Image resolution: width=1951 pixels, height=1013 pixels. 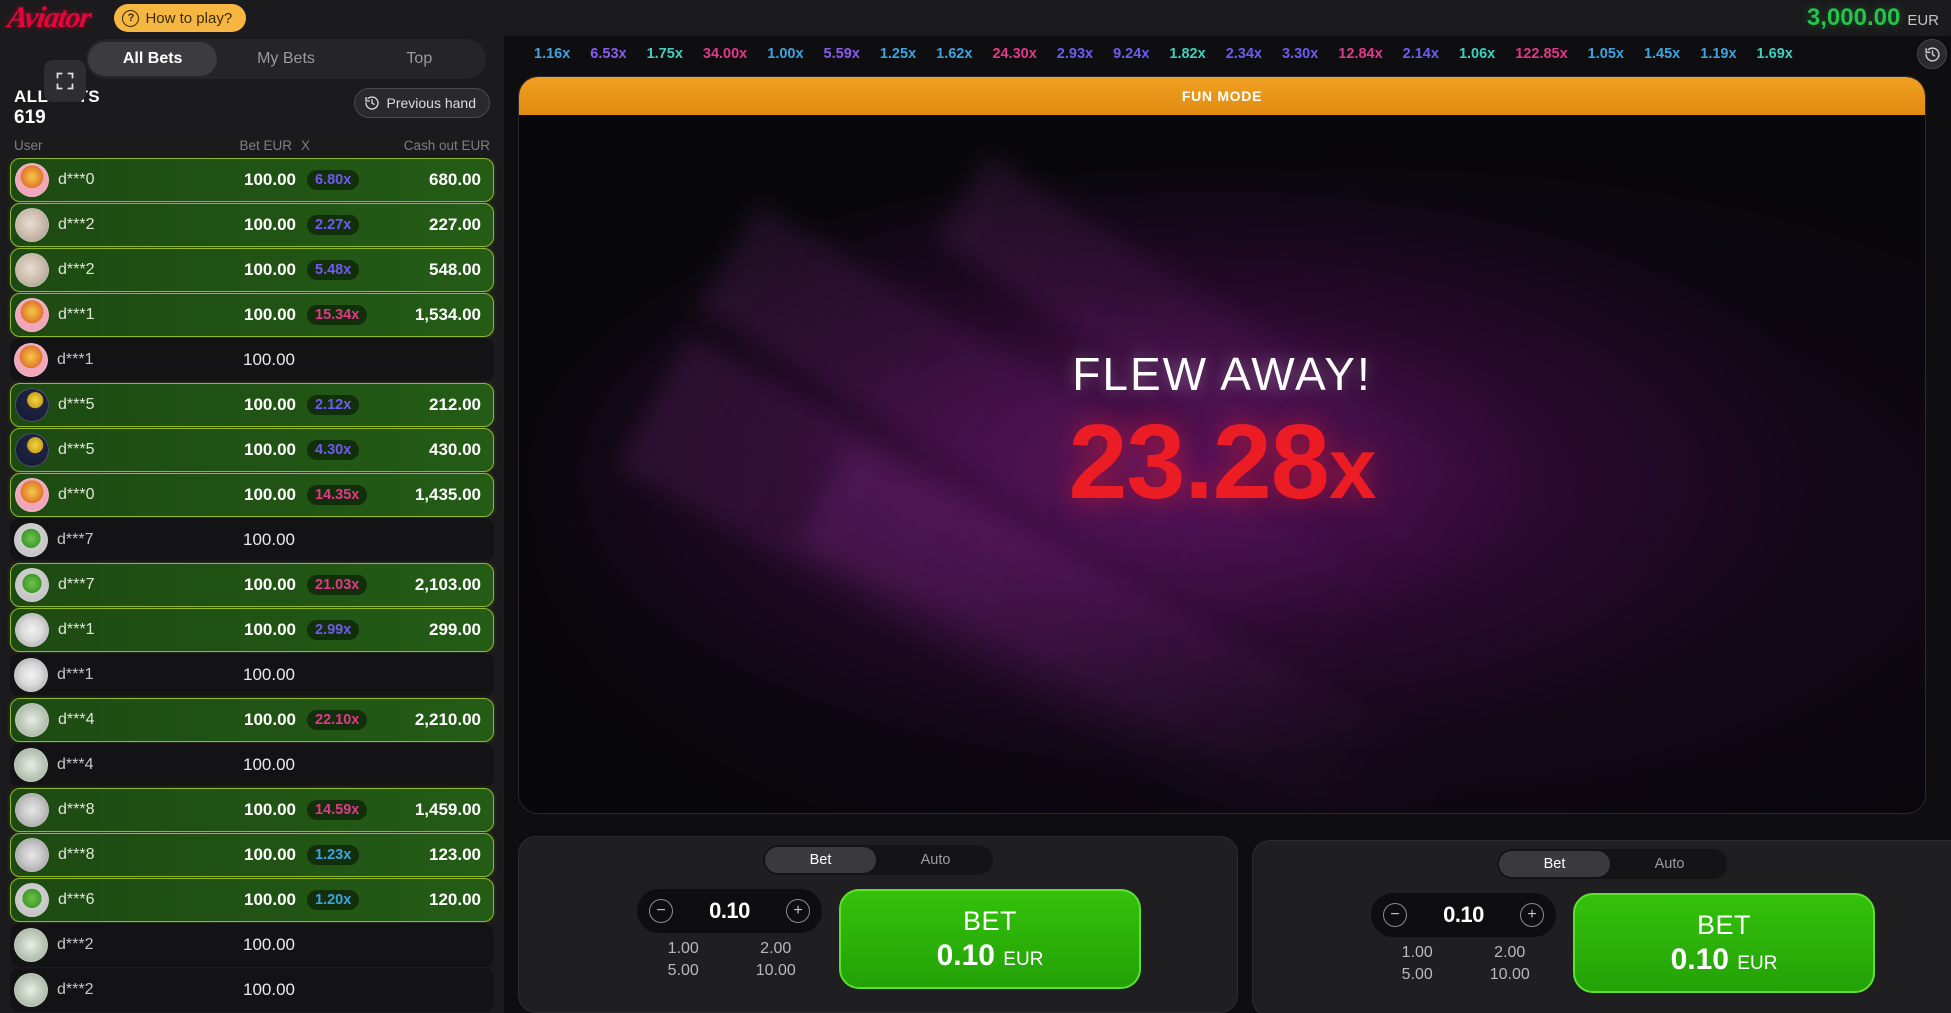 I want to click on tab-top: Top, so click(x=419, y=59).